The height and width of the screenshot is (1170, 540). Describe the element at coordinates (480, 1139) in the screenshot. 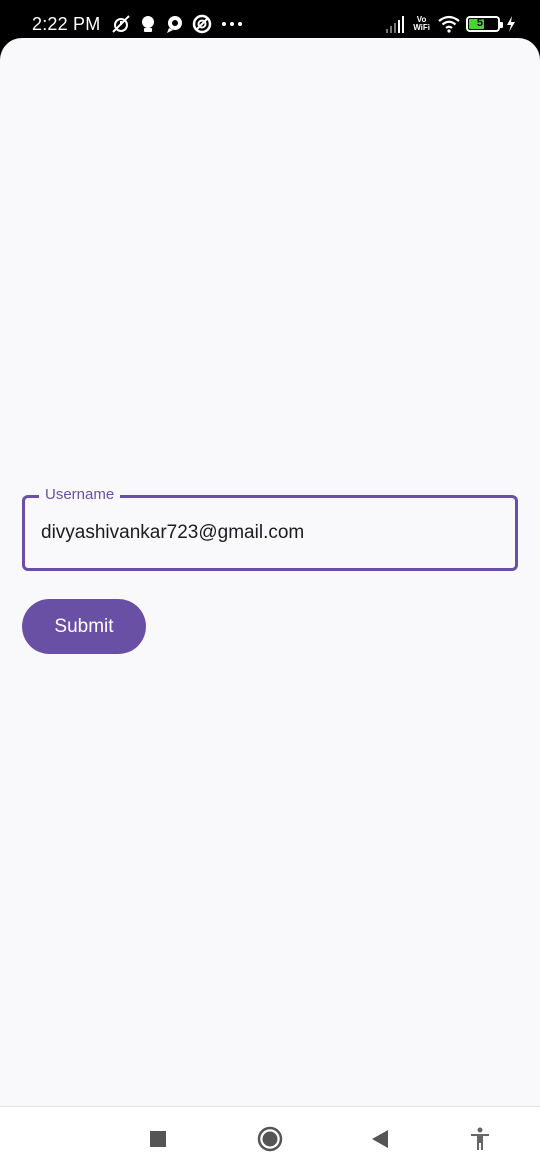

I see `accessibility-icon` at that location.